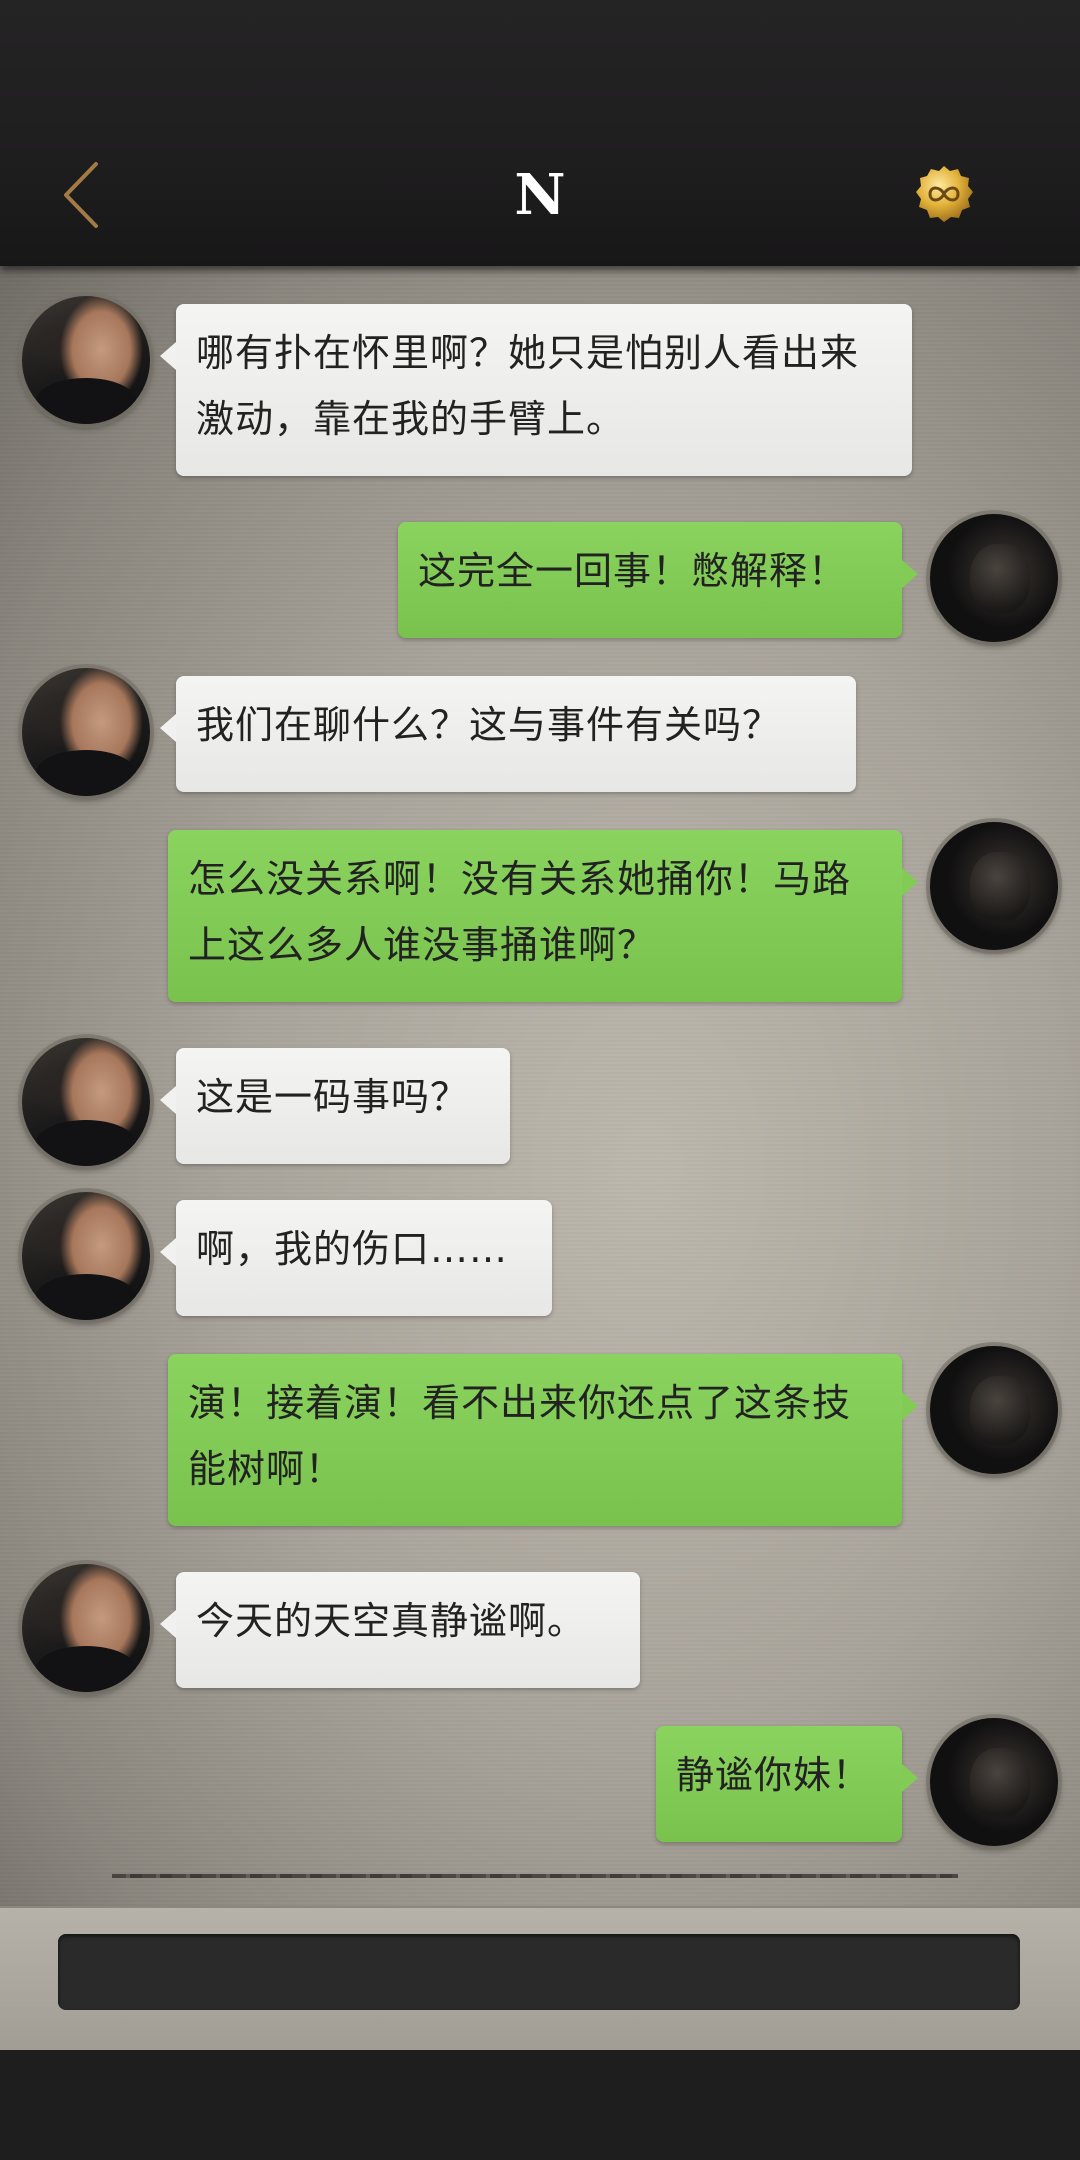 The width and height of the screenshot is (1080, 2160). What do you see at coordinates (658, 580) in the screenshot?
I see `message-bubble-sent: 这完全一回事！憋解释！` at bounding box center [658, 580].